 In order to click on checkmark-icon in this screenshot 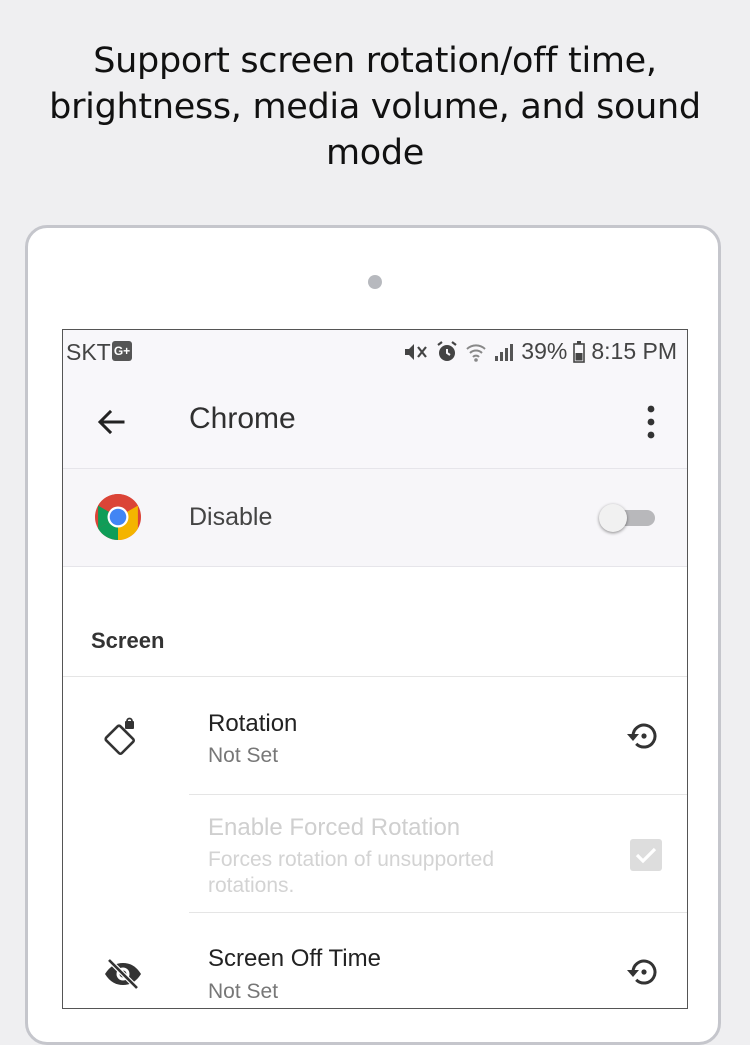, I will do `click(646, 855)`.